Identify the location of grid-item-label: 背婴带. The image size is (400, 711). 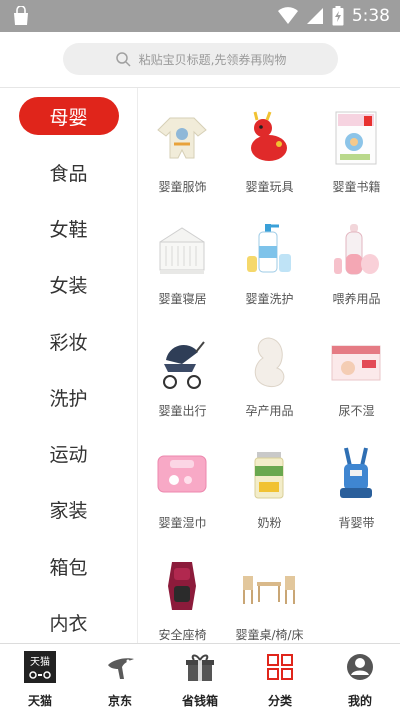
(356, 523).